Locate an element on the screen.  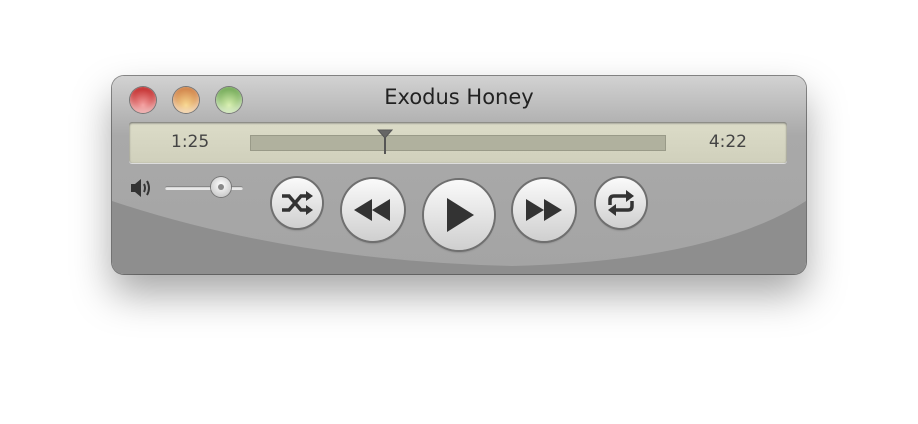
shuffle-icon is located at coordinates (297, 203).